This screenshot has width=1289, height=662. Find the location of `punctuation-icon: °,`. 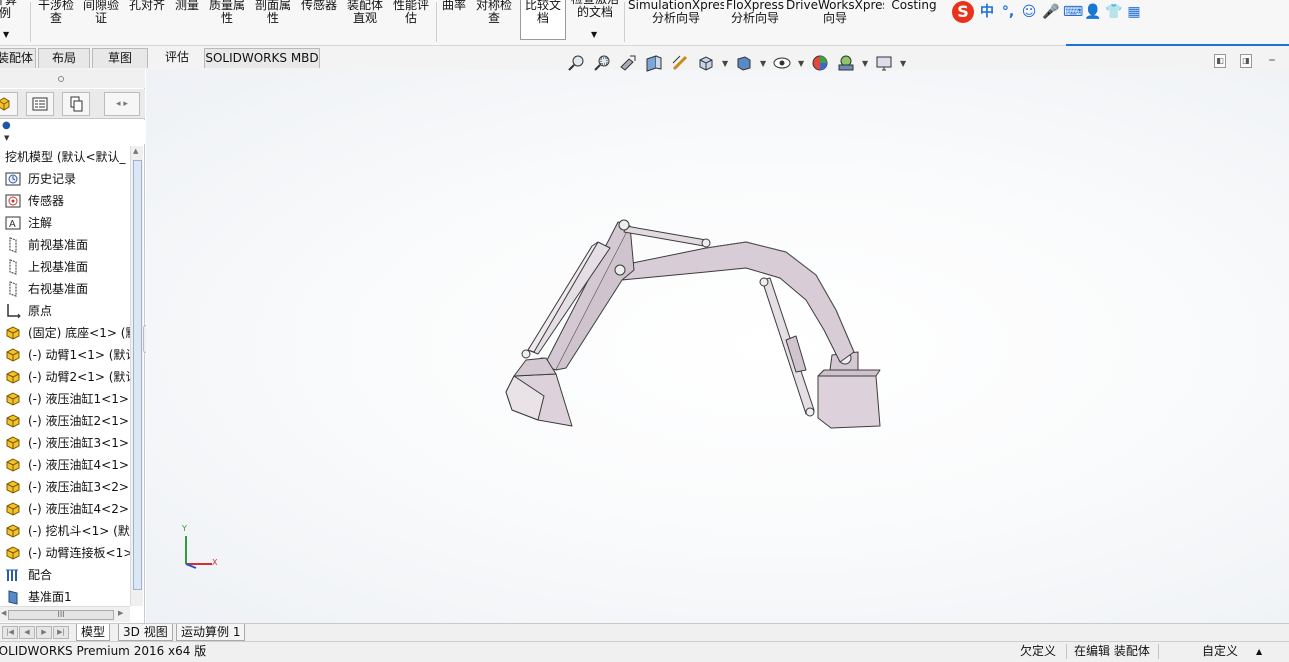

punctuation-icon: °, is located at coordinates (1008, 12).